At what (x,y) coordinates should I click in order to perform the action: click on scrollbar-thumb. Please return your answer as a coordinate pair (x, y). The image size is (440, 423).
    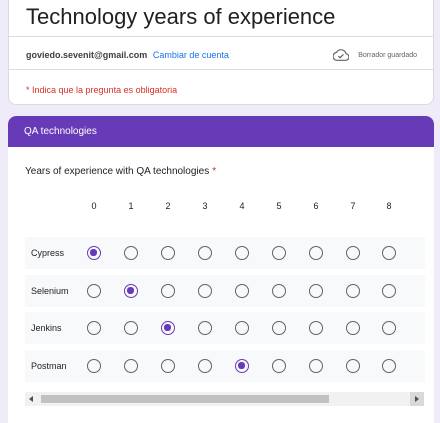
    Looking at the image, I should click on (185, 399).